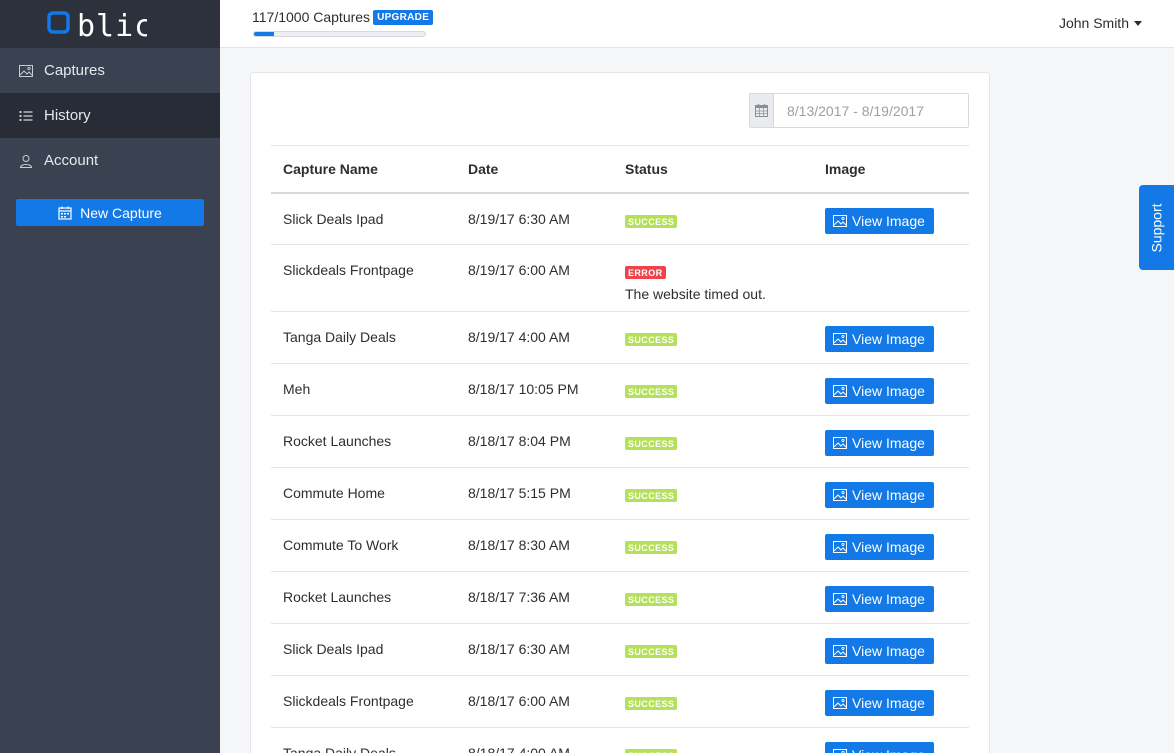 The height and width of the screenshot is (753, 1174). Describe the element at coordinates (363, 493) in the screenshot. I see `capture-name-cell: Commute Home` at that location.